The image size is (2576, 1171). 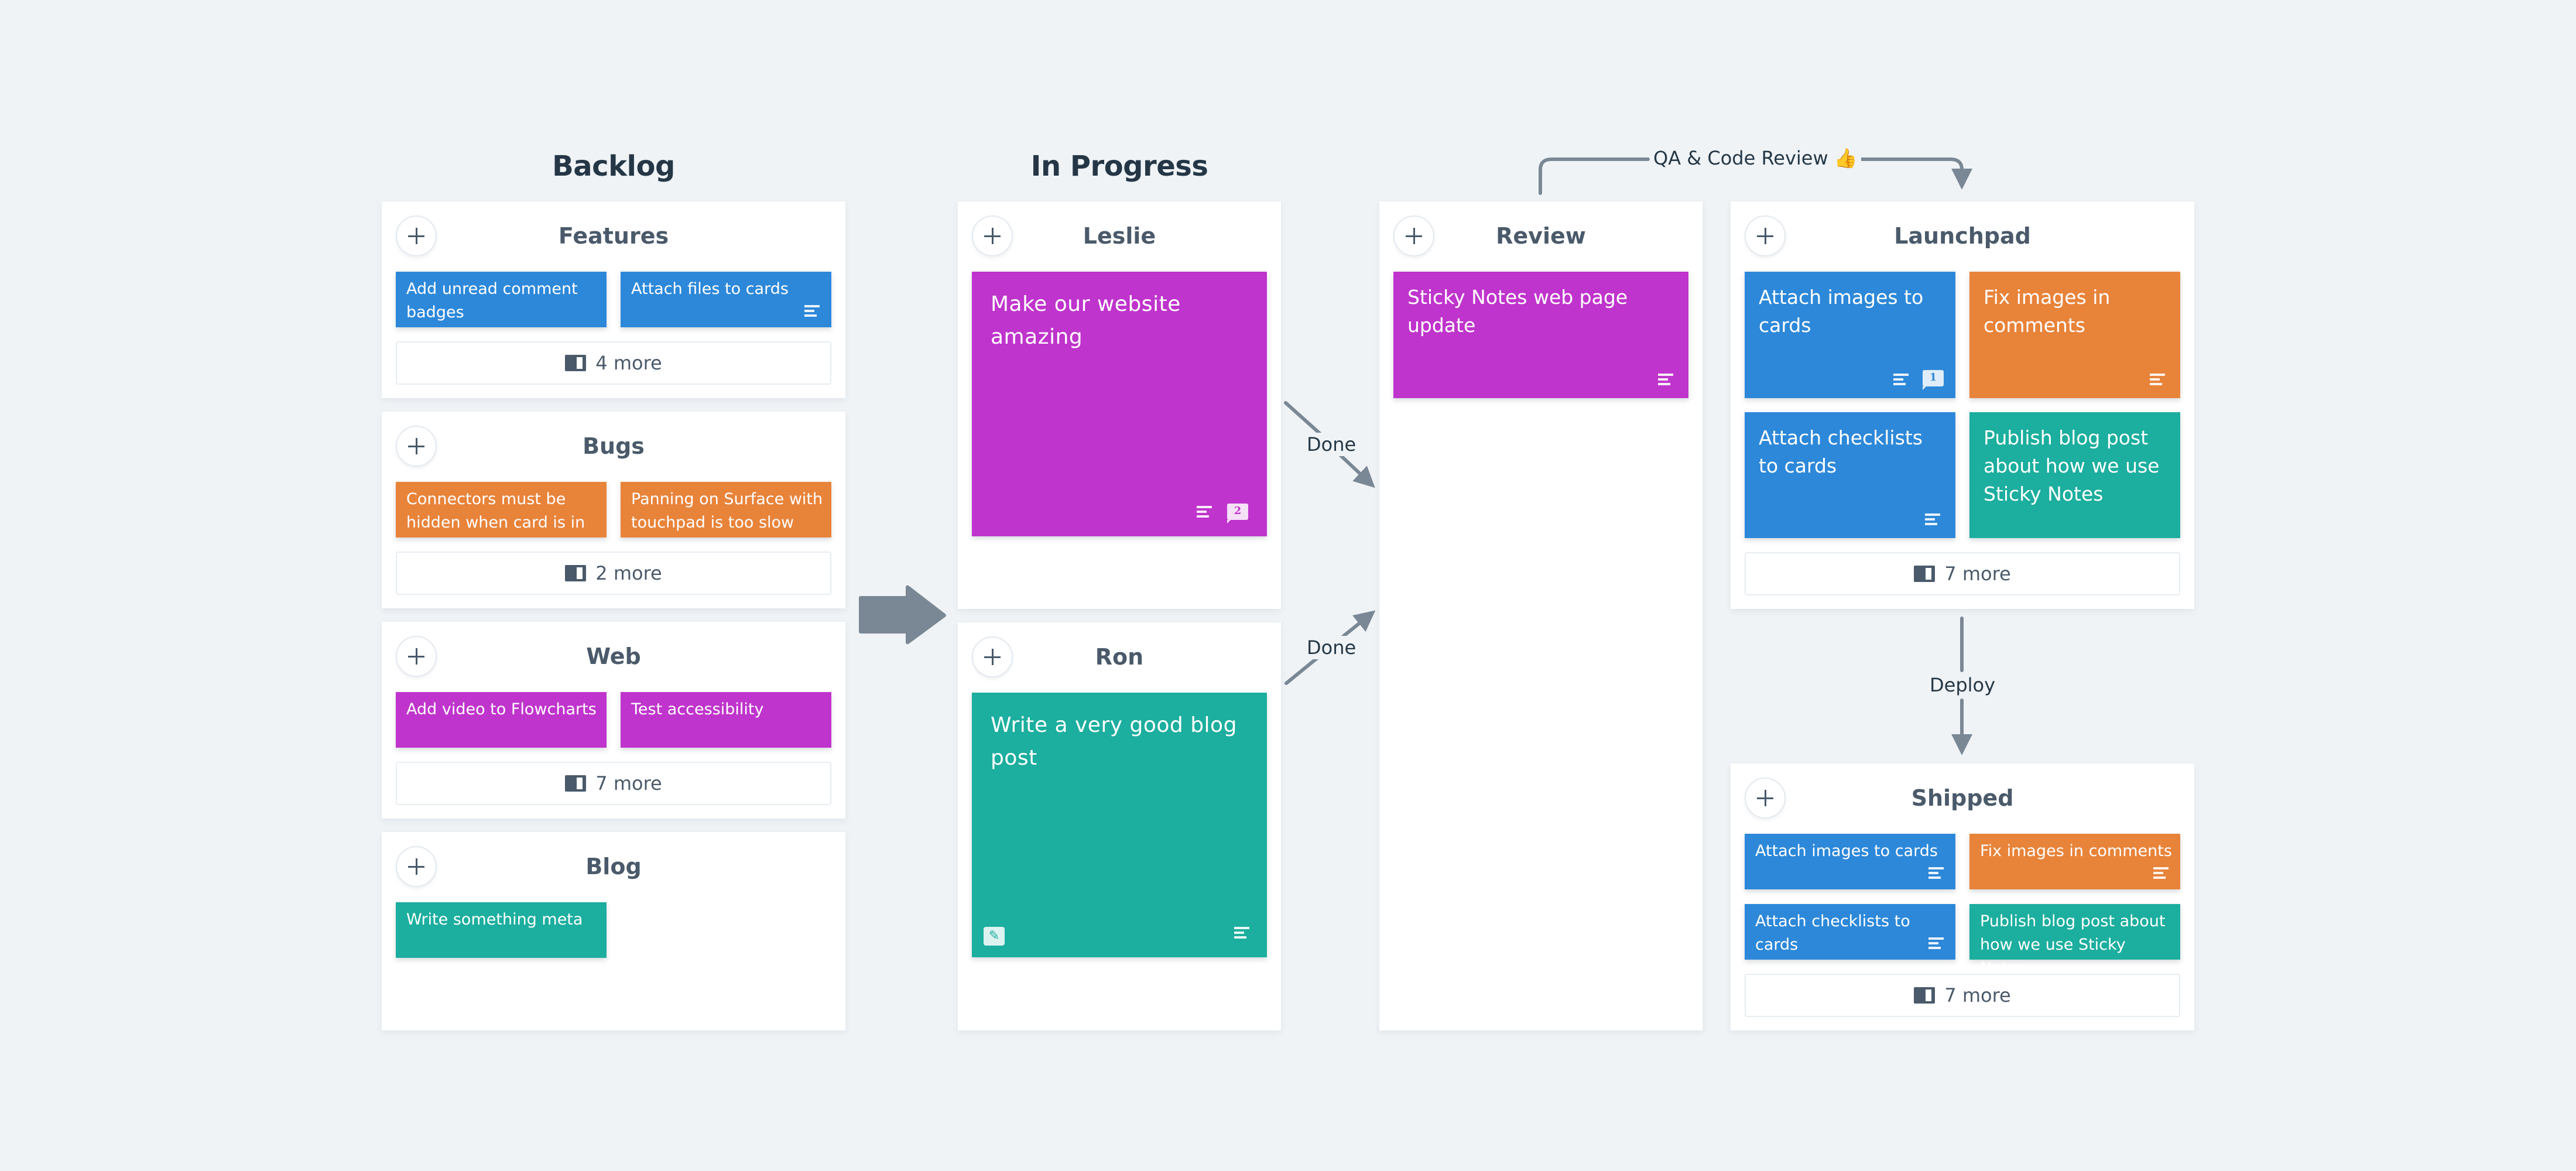 I want to click on panel-title: Web, so click(x=613, y=656).